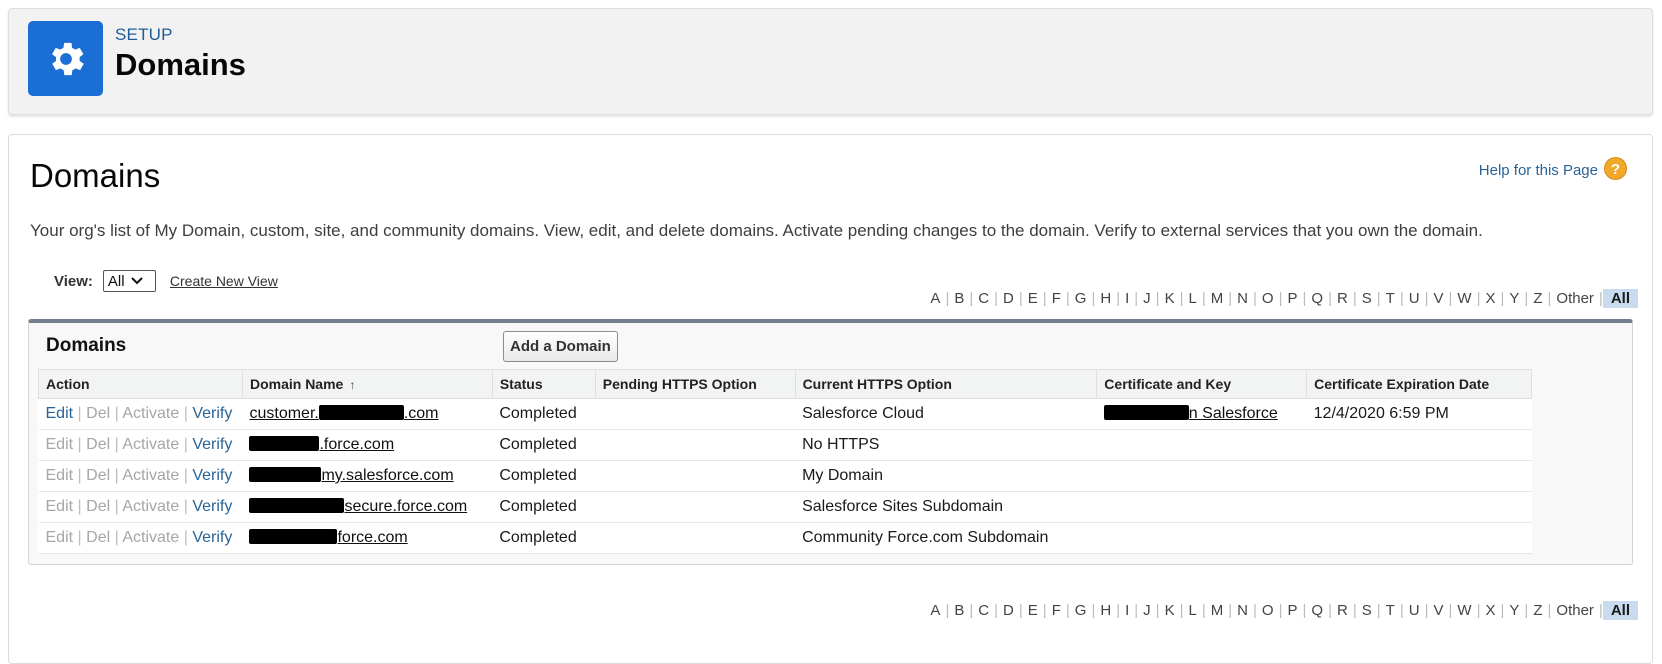 The width and height of the screenshot is (1662, 664). Describe the element at coordinates (129, 281) in the screenshot. I see `view-select: All` at that location.